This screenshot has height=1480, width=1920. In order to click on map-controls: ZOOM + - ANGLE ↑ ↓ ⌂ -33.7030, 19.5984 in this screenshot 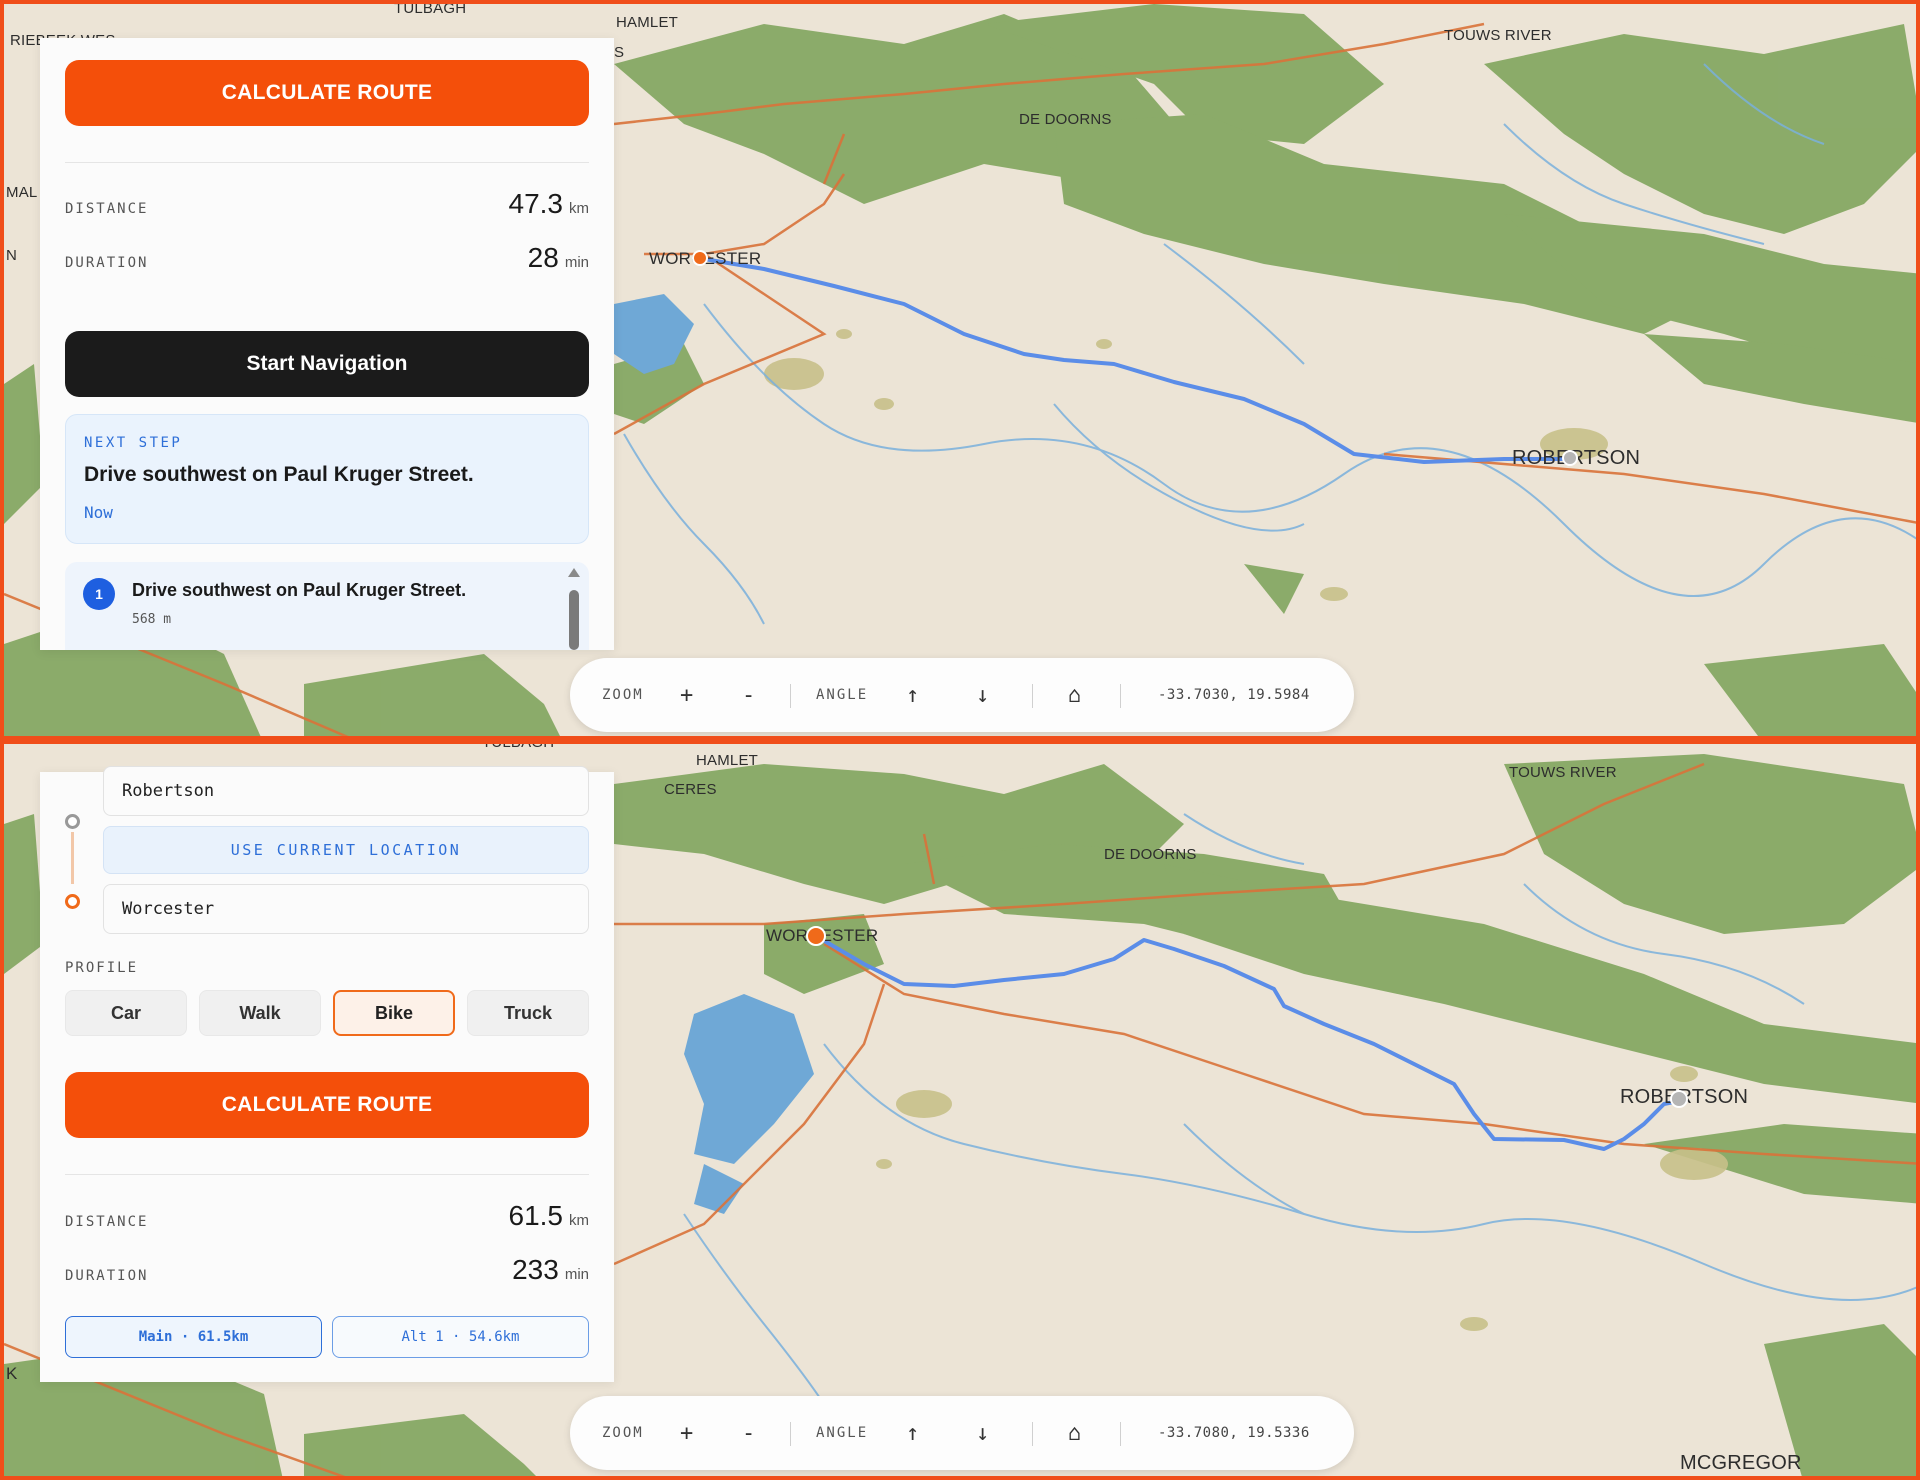, I will do `click(962, 695)`.